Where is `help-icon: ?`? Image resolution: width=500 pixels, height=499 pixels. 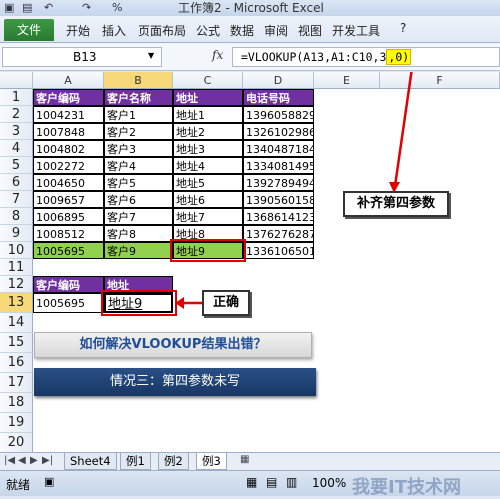 help-icon: ? is located at coordinates (403, 28).